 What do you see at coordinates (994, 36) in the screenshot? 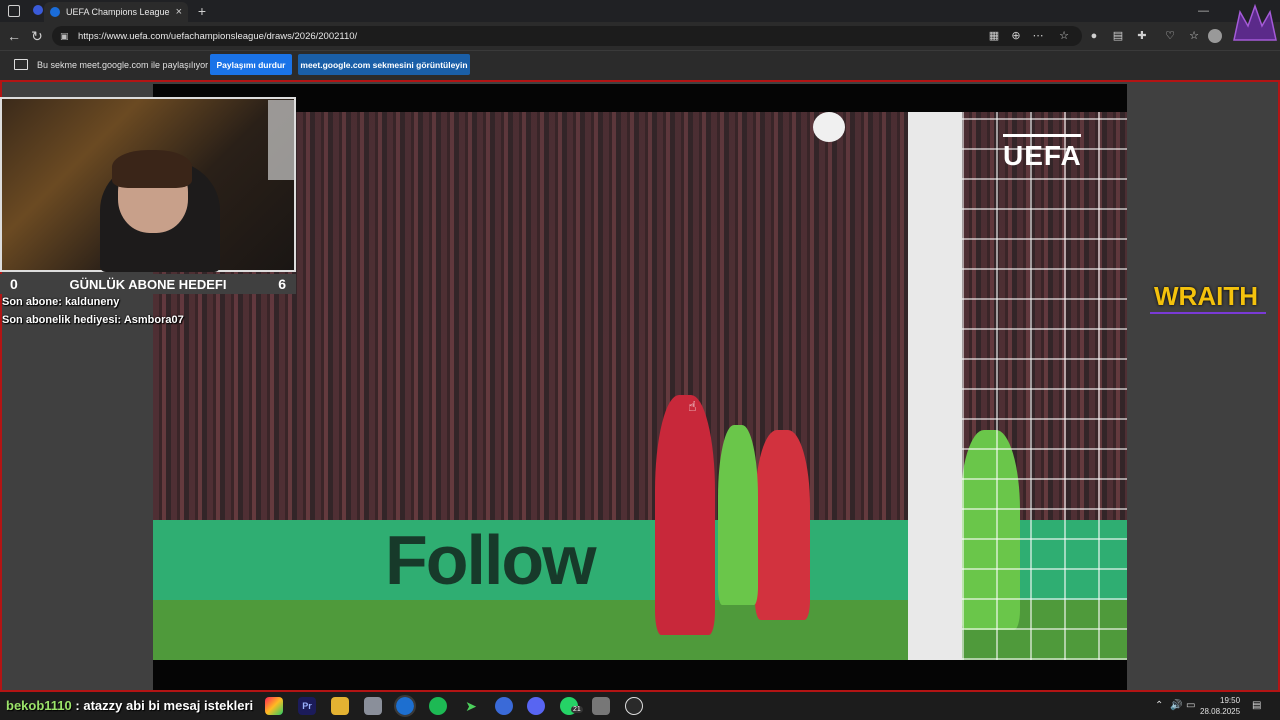
I see `app-available-icon: ▦` at bounding box center [994, 36].